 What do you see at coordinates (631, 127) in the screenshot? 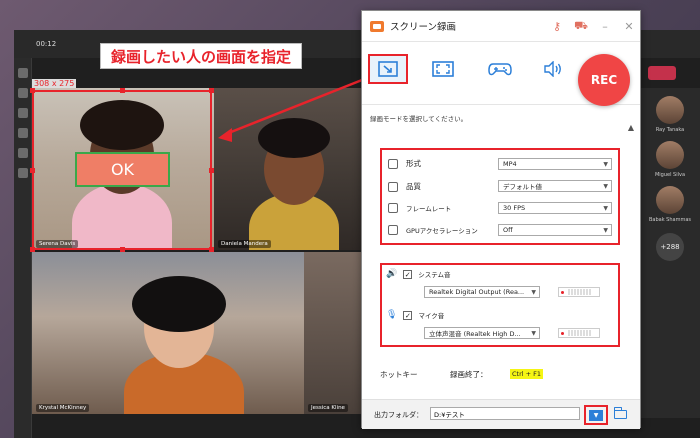
I see `collapse-icon: ▲` at bounding box center [631, 127].